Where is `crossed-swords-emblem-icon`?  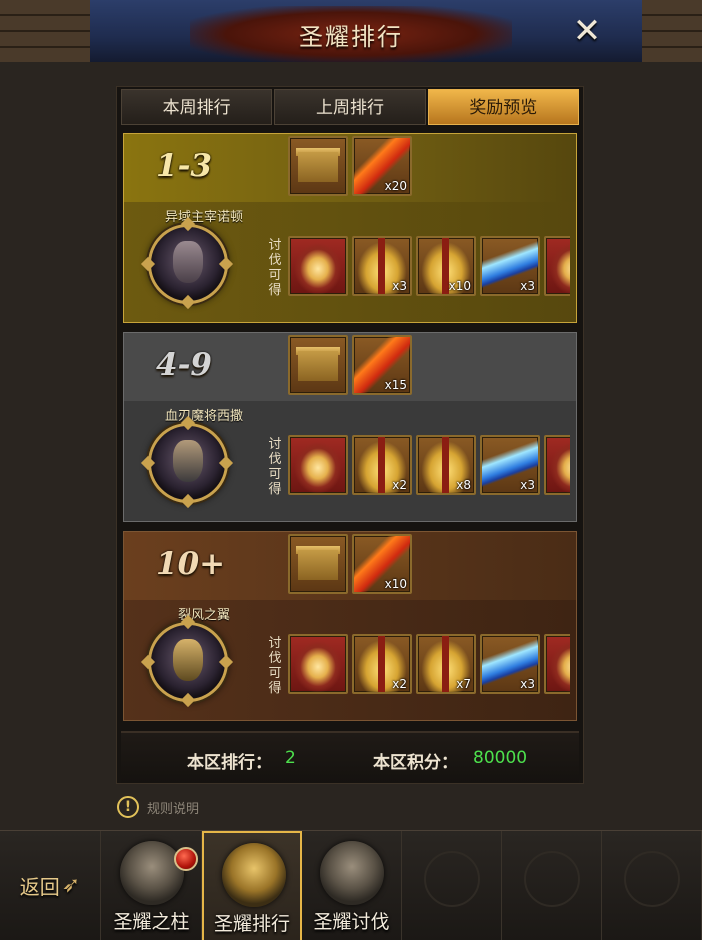
crossed-swords-emblem-icon is located at coordinates (352, 873).